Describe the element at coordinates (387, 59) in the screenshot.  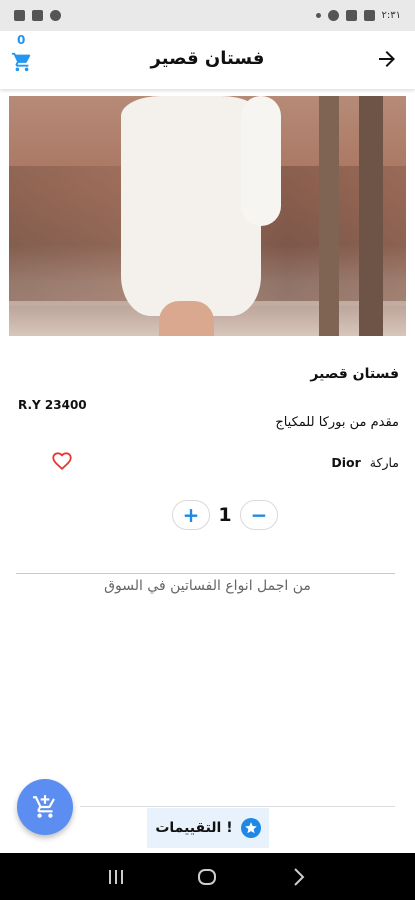
I see `arrow-right-icon` at that location.